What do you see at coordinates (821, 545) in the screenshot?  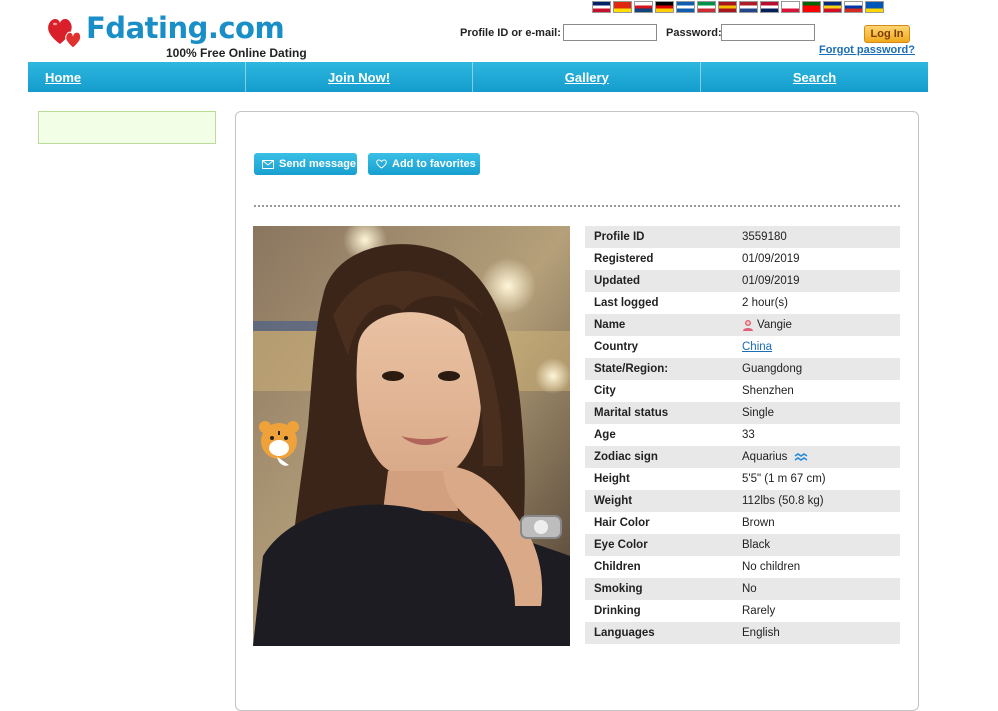 I see `profile-row-value: Black` at bounding box center [821, 545].